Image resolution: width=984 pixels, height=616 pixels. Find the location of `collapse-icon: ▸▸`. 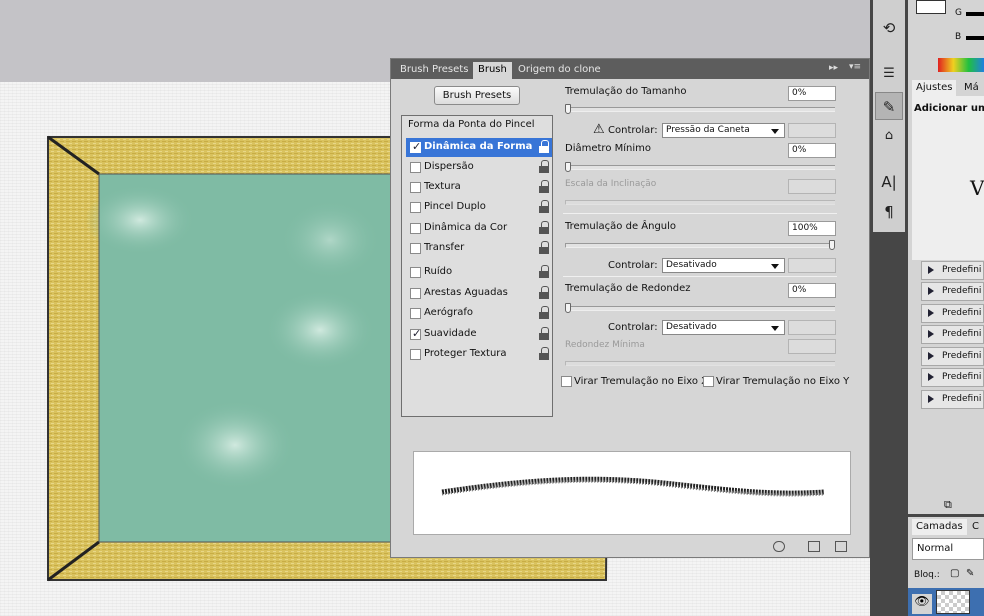

collapse-icon: ▸▸ is located at coordinates (833, 68).